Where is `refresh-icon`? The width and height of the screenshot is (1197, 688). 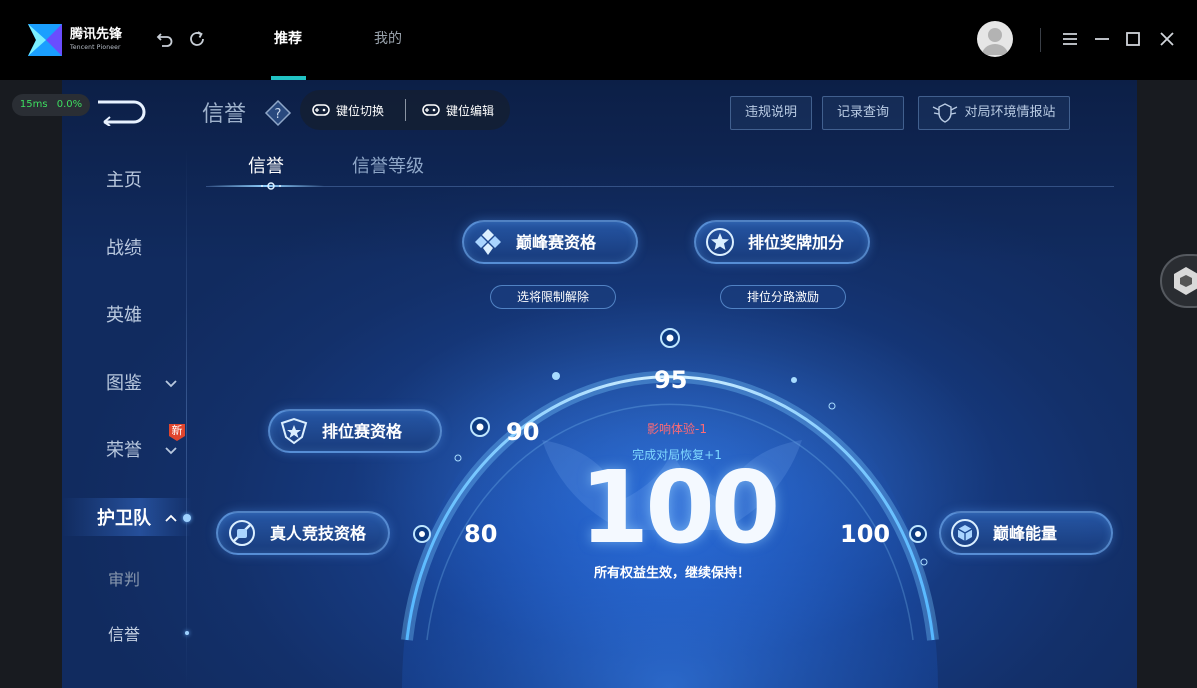
refresh-icon is located at coordinates (197, 39).